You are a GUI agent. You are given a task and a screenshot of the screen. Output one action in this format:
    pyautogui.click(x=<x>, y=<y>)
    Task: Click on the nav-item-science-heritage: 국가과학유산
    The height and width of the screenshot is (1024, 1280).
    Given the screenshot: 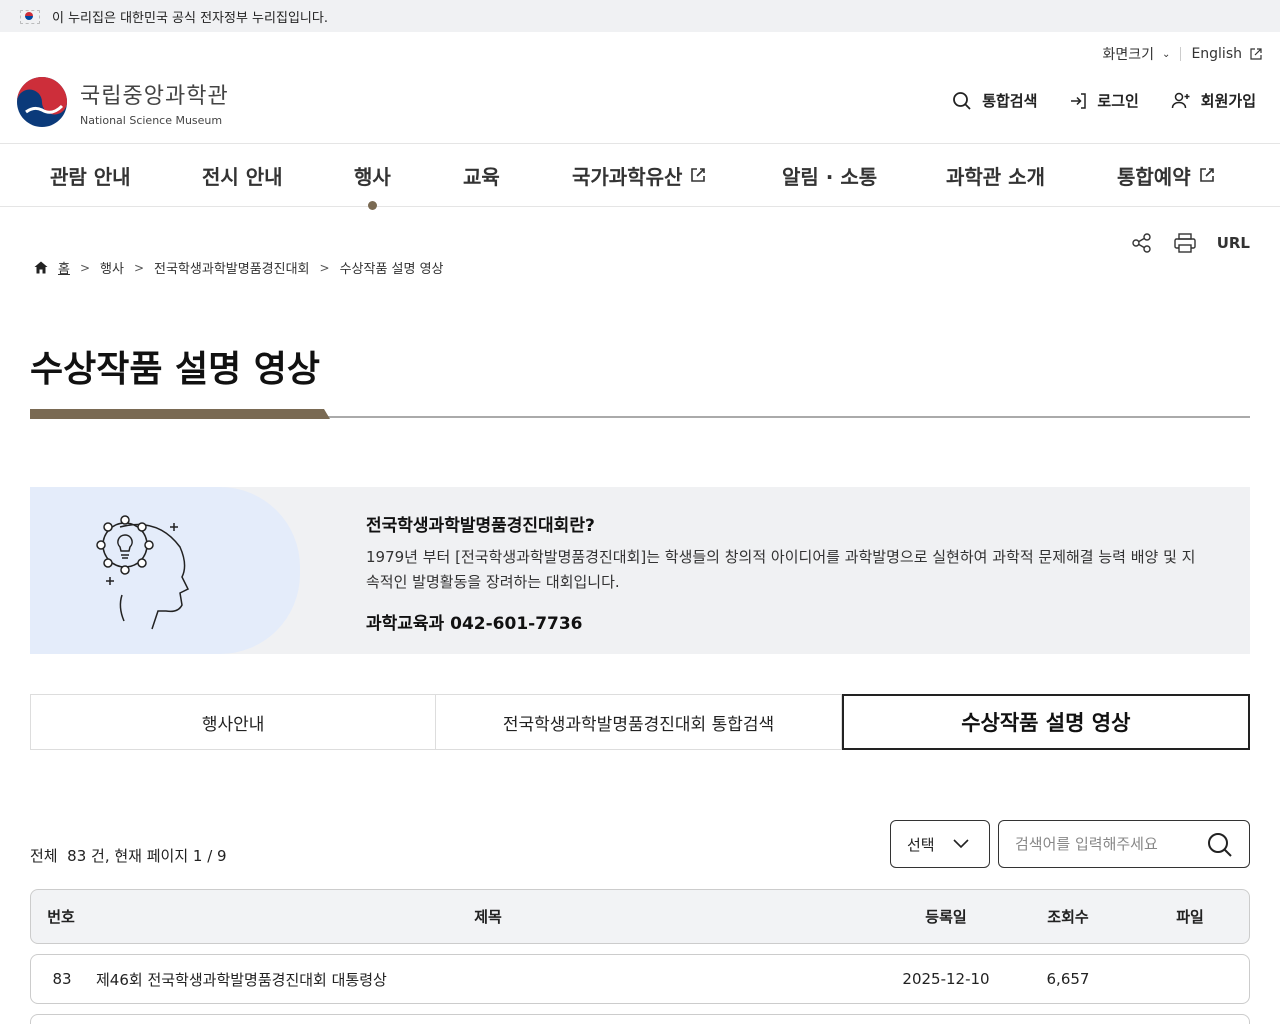 What is the action you would take?
    pyautogui.click(x=639, y=175)
    